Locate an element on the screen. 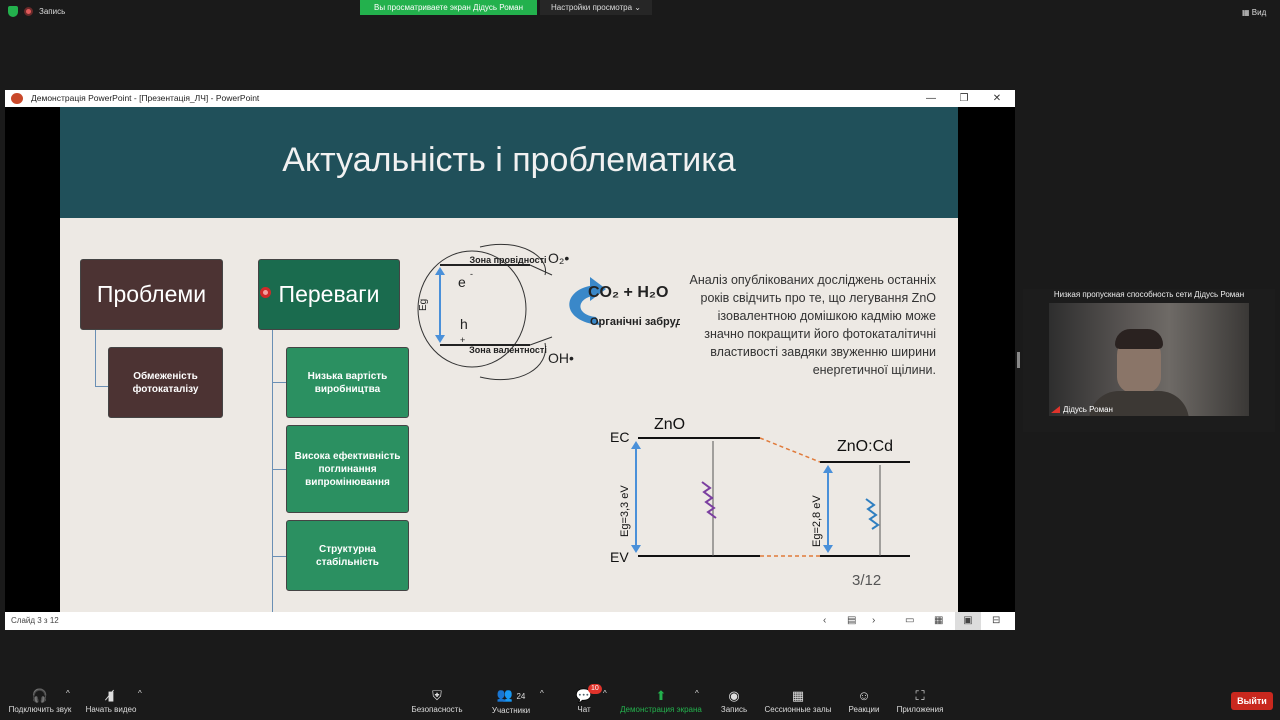 The height and width of the screenshot is (720, 1280). shield-icon: ⛨ is located at coordinates (437, 695).